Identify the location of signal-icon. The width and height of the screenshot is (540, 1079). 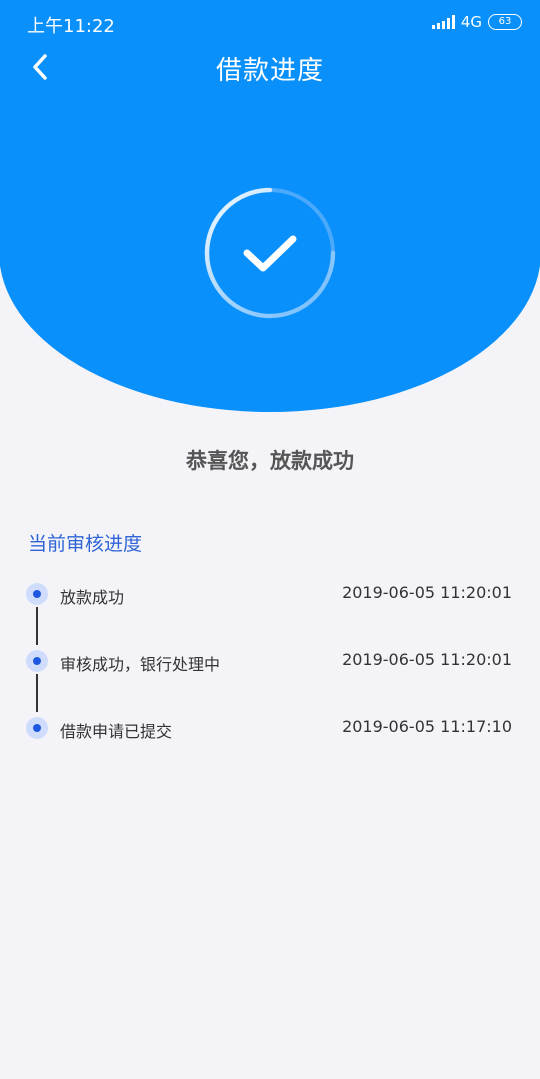
(443, 22).